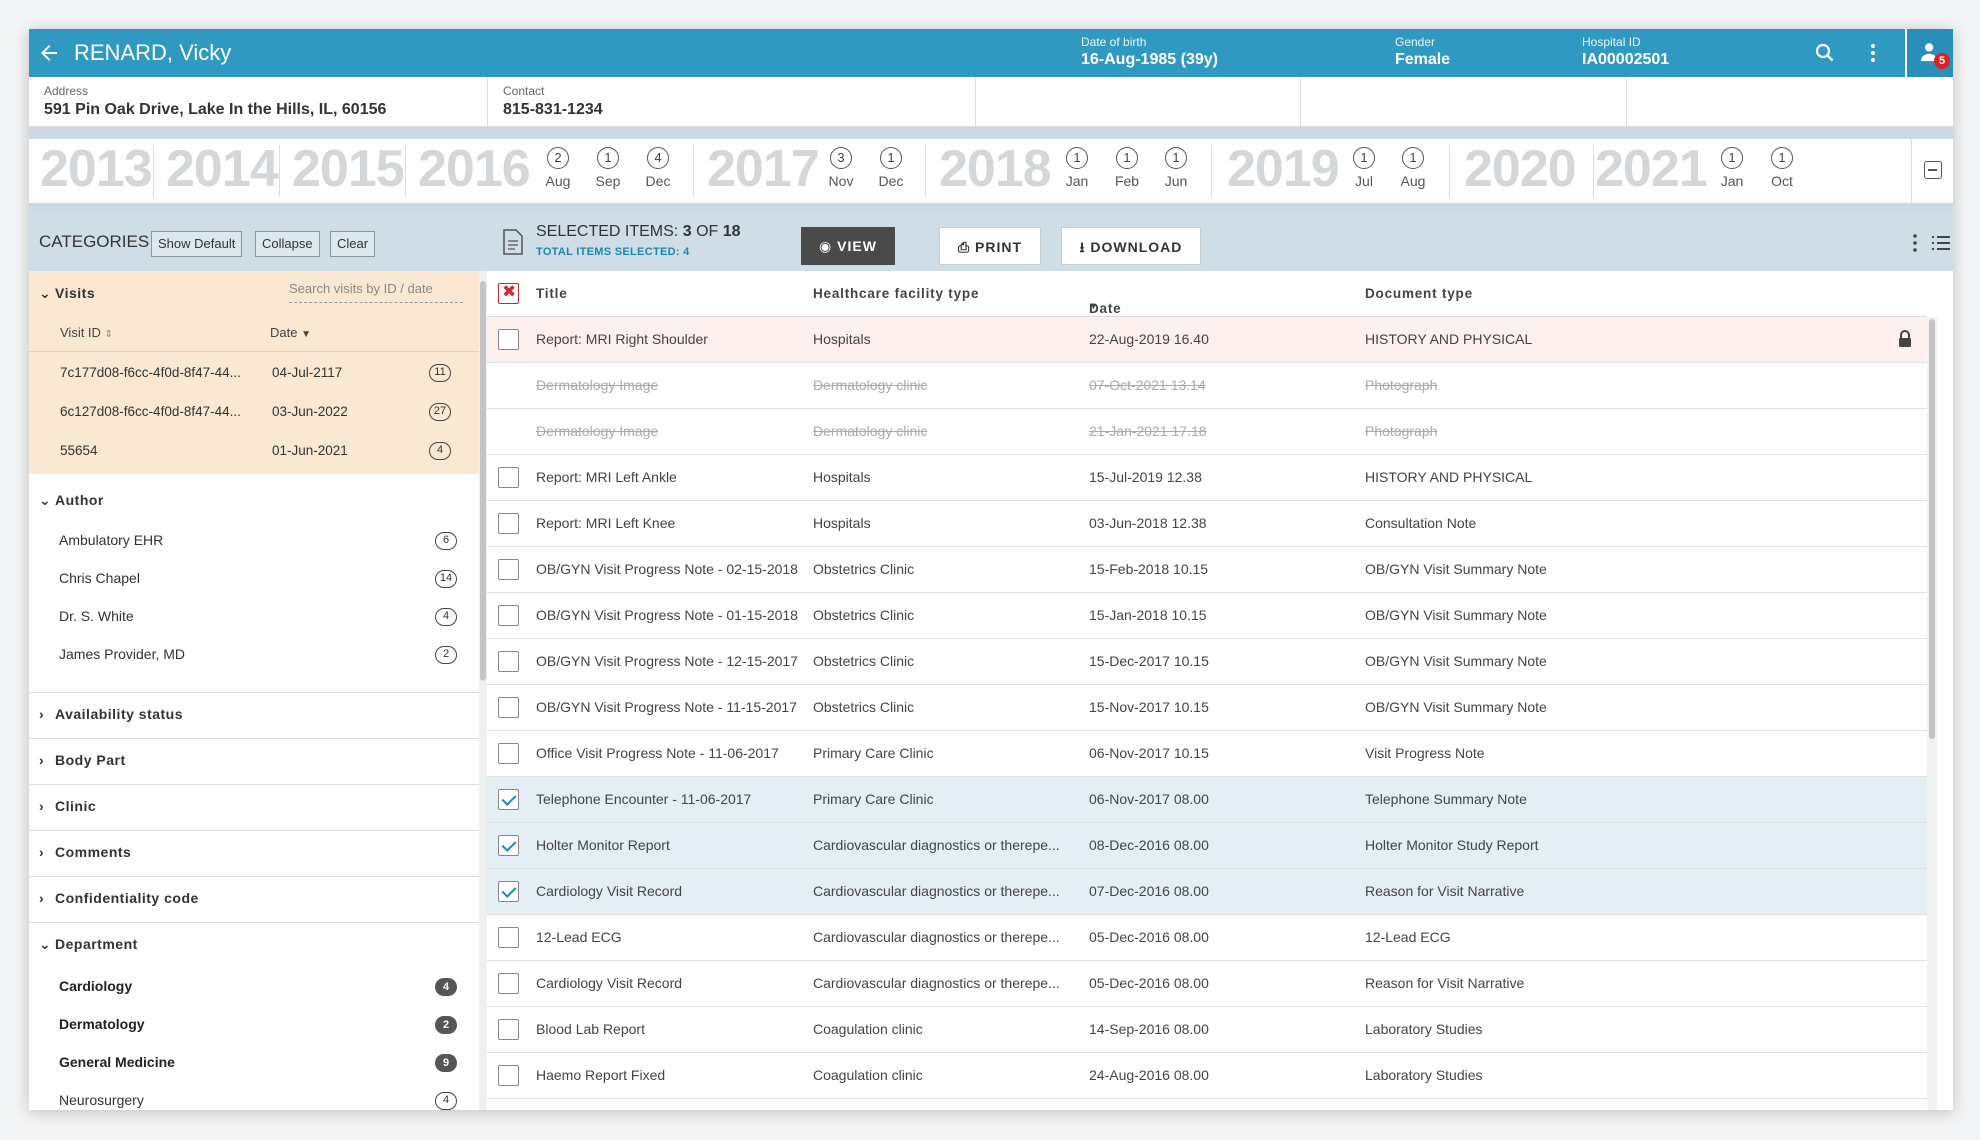 This screenshot has width=1980, height=1140. Describe the element at coordinates (841, 168) in the screenshot. I see `timeline-month: 3 Nov` at that location.